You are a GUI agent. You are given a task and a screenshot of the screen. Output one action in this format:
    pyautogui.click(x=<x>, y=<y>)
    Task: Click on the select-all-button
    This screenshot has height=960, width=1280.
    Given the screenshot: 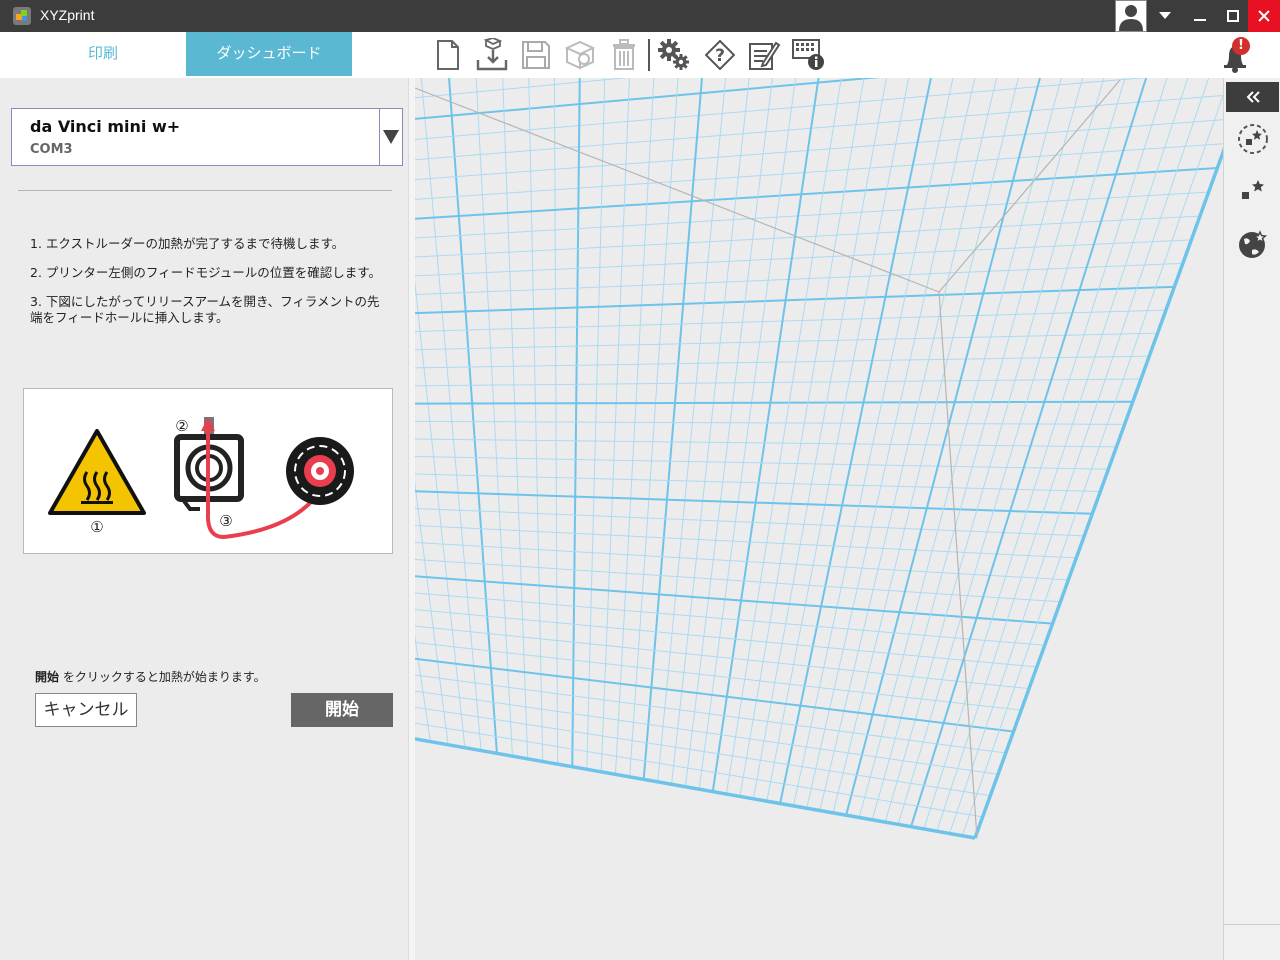 What is the action you would take?
    pyautogui.click(x=1253, y=139)
    